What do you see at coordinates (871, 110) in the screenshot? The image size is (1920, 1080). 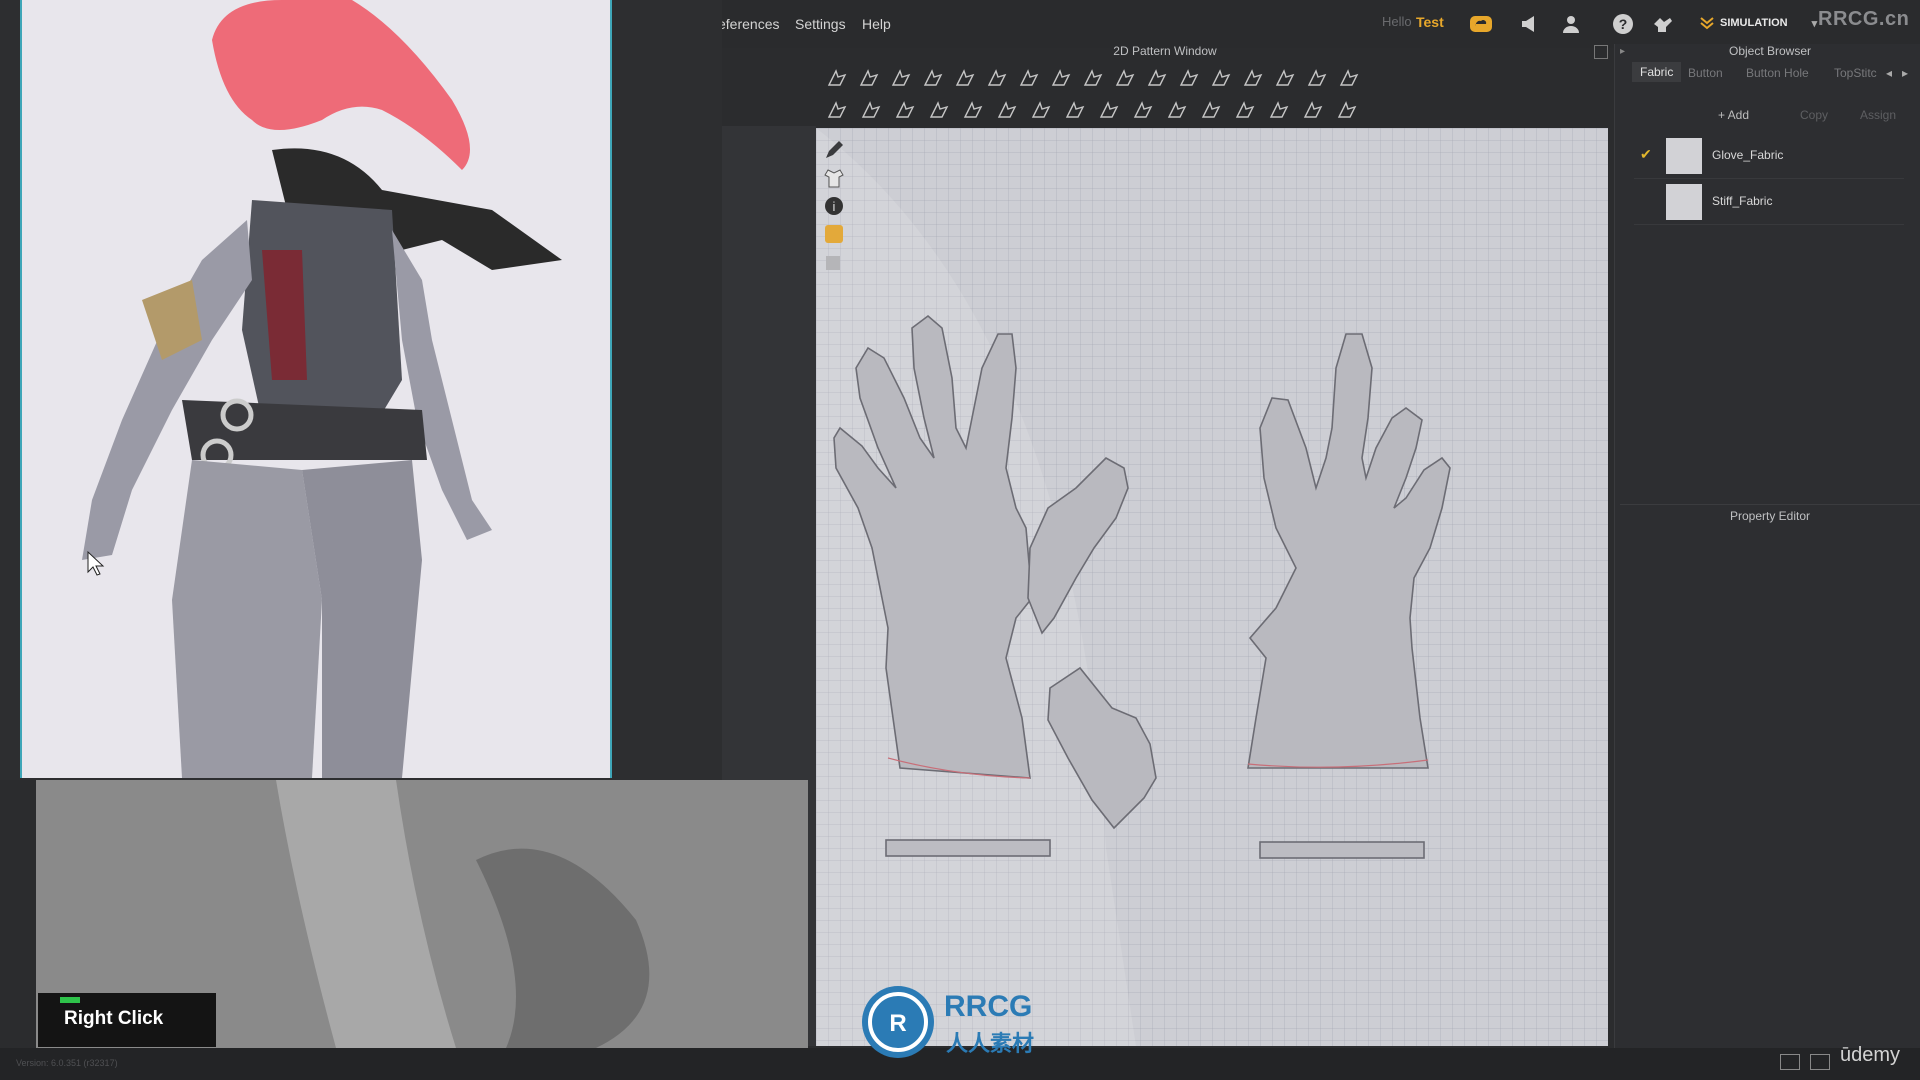 I see `pattern-row2-tool-2-icon` at bounding box center [871, 110].